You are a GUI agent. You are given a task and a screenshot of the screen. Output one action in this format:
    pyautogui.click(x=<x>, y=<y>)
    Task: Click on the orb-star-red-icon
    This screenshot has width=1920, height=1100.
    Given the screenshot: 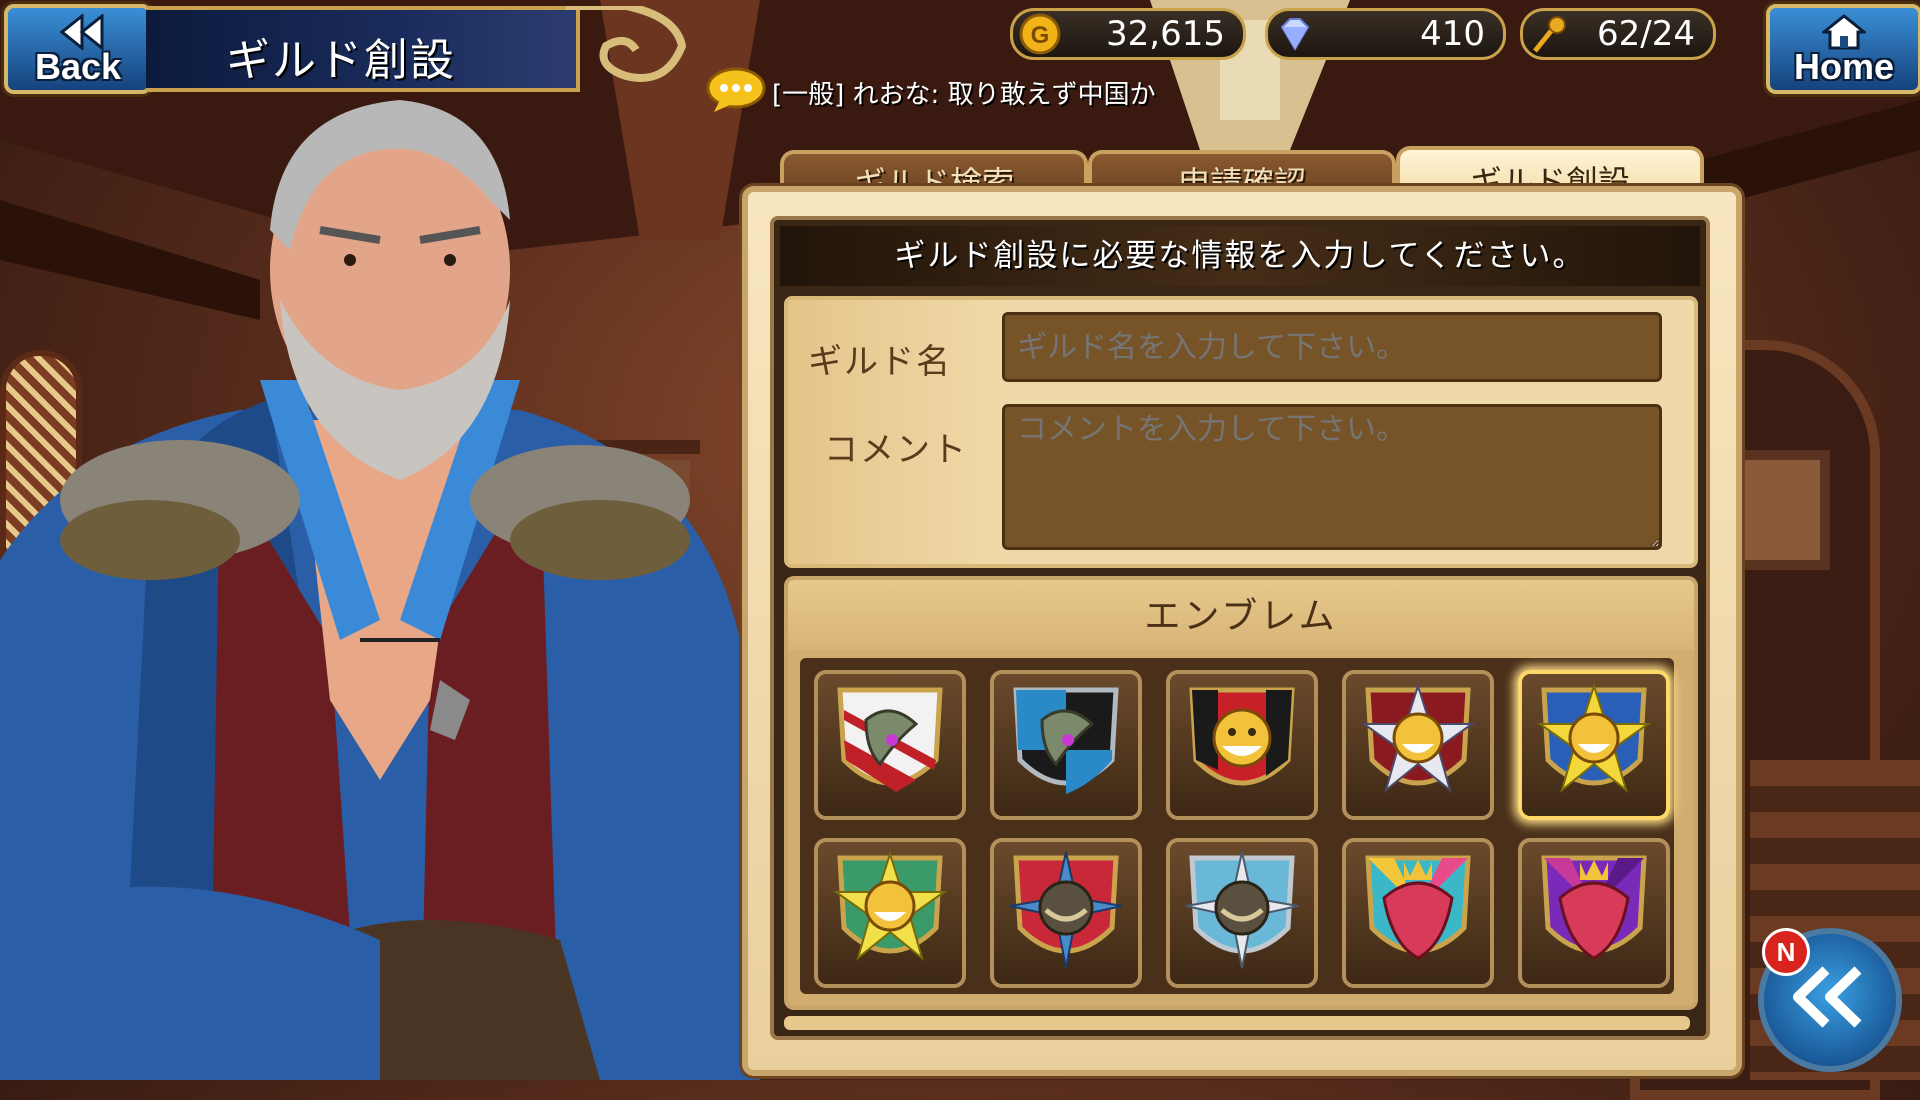 What is the action you would take?
    pyautogui.click(x=1066, y=910)
    